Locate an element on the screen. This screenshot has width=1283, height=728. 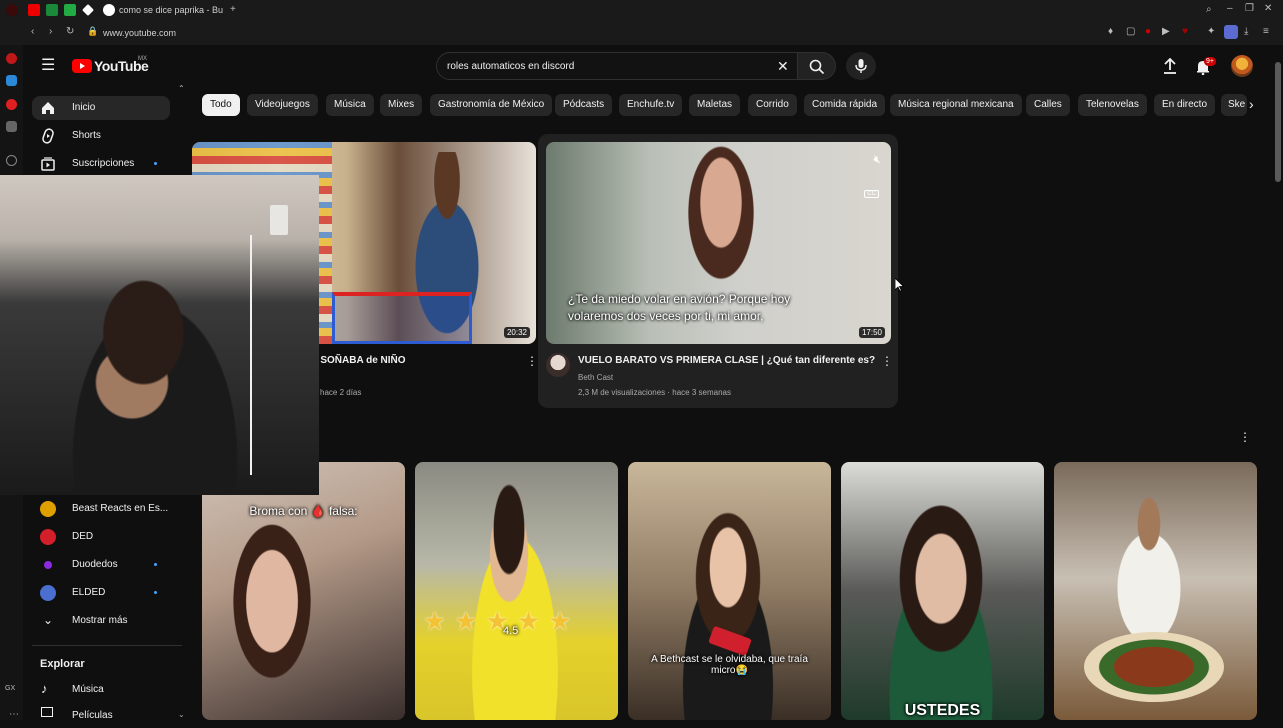
channel-name: Beth Cast is located at coordinates (595, 377).